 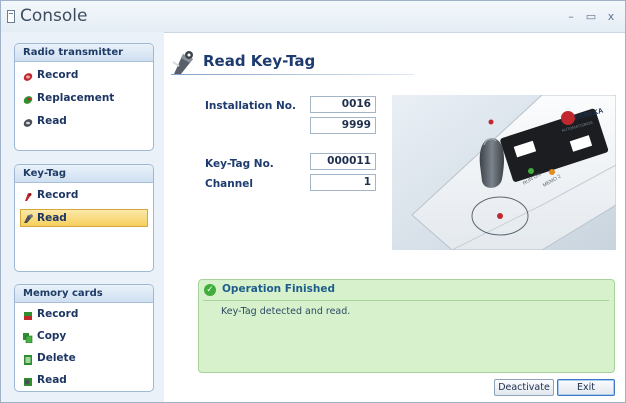 I want to click on installation-label: Installation No., so click(x=250, y=106).